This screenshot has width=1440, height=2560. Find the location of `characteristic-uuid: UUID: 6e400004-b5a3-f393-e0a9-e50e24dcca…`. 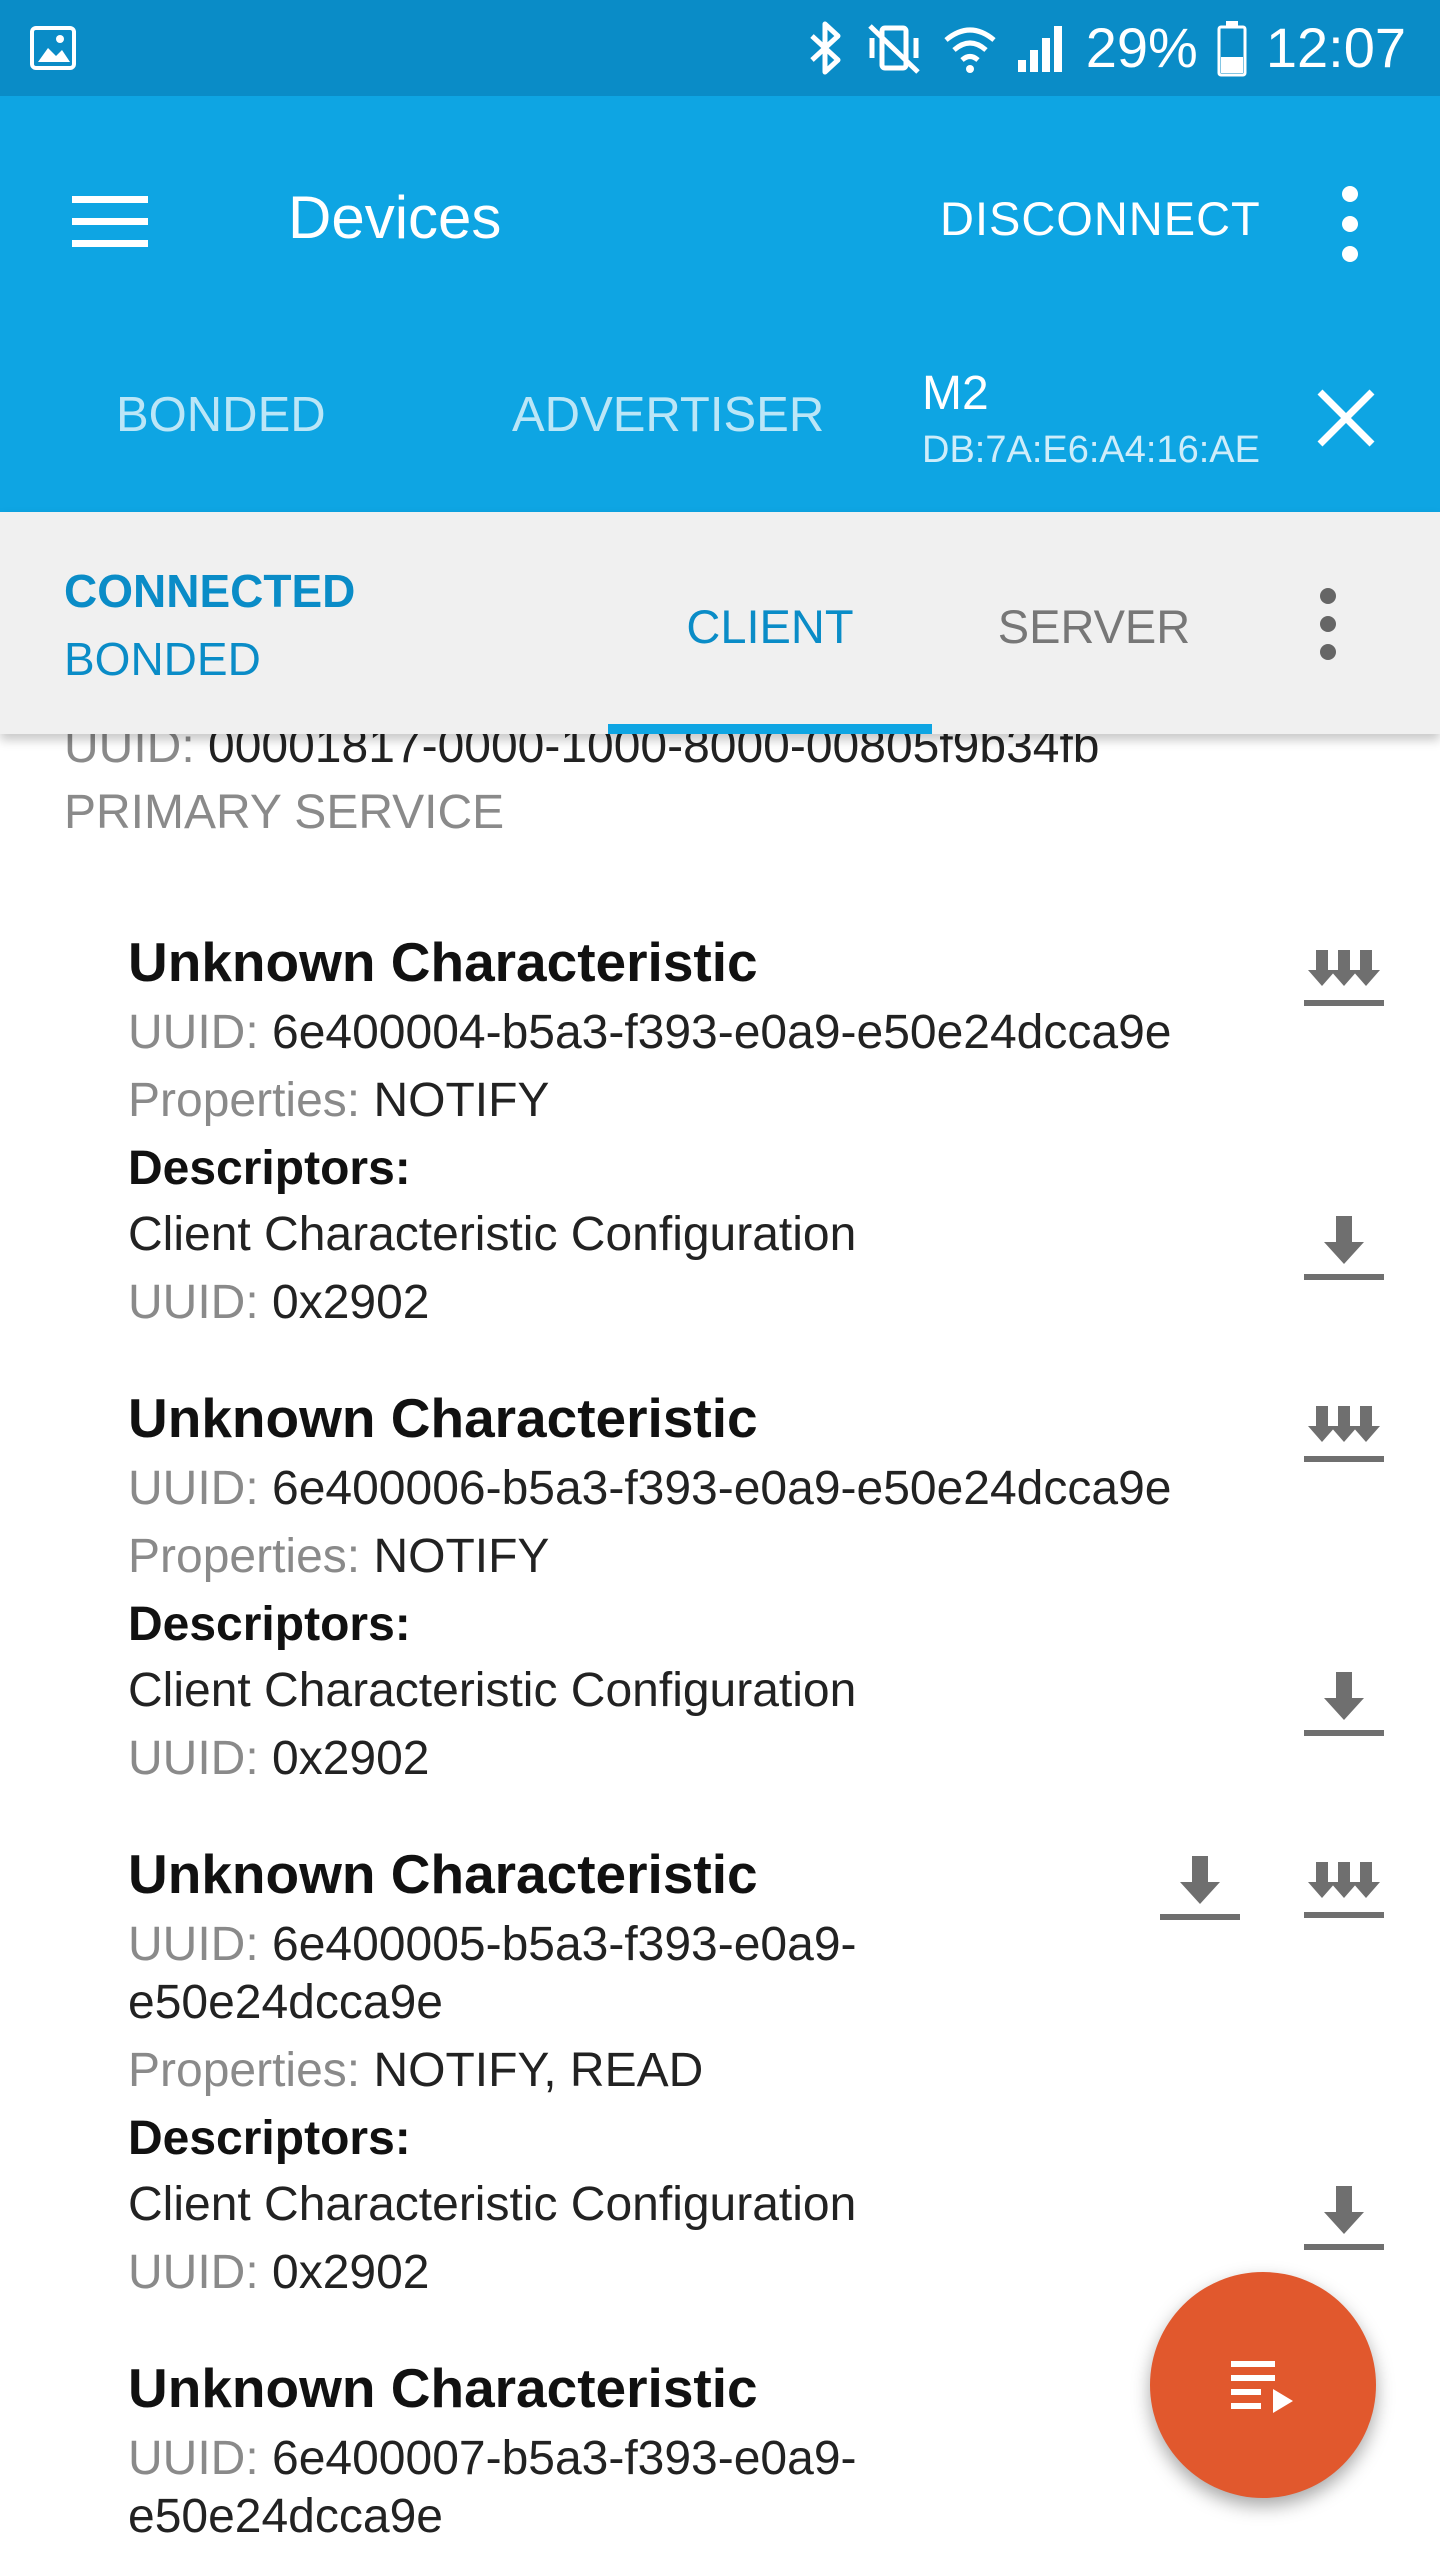

characteristic-uuid: UUID: 6e400004-b5a3-f393-e0a9-e50e24dcca… is located at coordinates (650, 1032).